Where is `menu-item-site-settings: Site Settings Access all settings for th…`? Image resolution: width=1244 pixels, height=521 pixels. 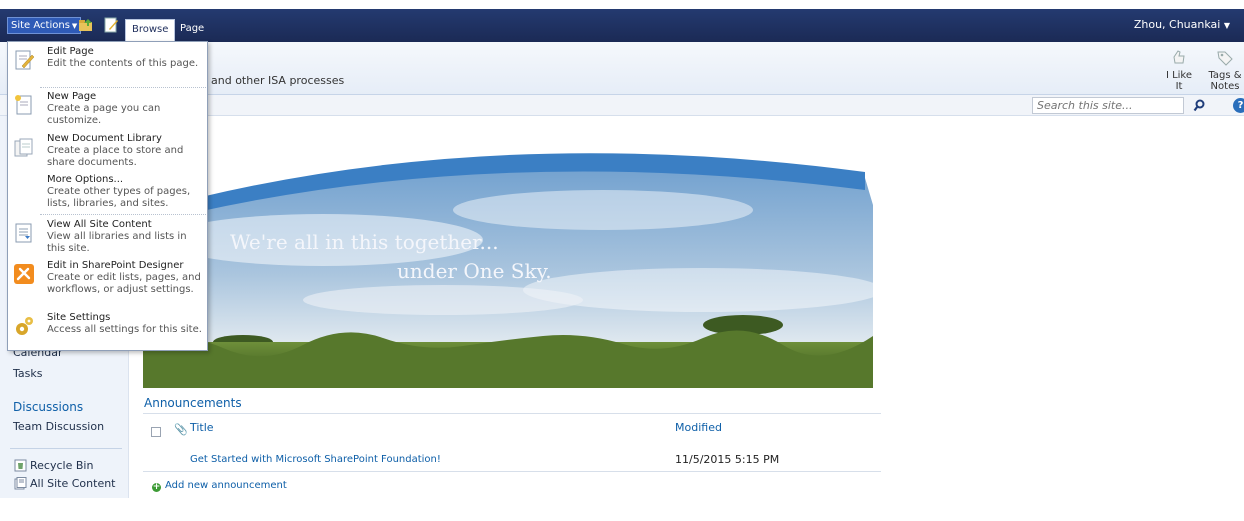
menu-item-site-settings: Site Settings Access all settings for th… is located at coordinates (107, 331).